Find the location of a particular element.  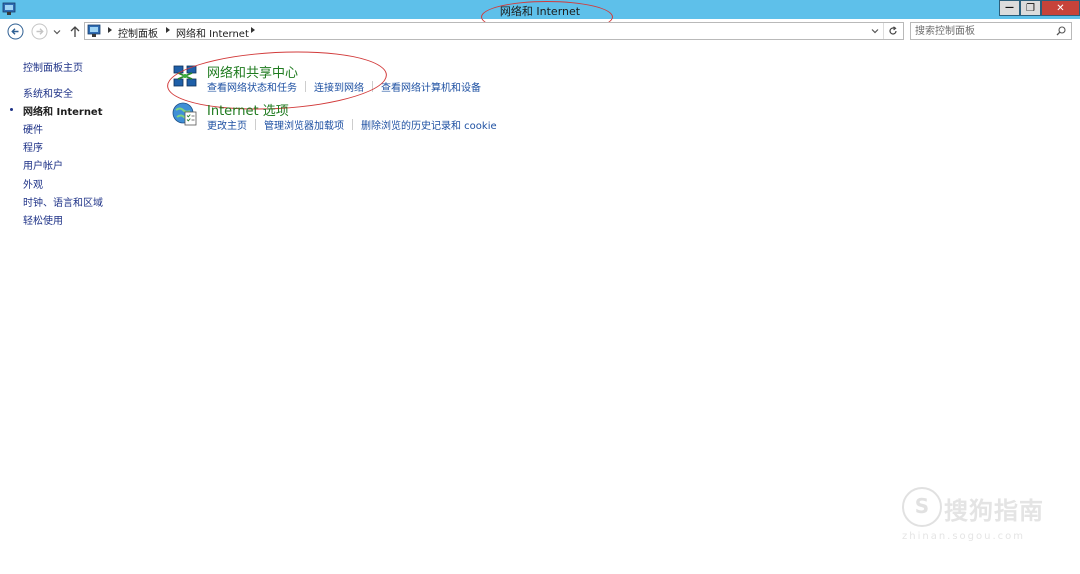

close-button: ✕ is located at coordinates (1060, 8).